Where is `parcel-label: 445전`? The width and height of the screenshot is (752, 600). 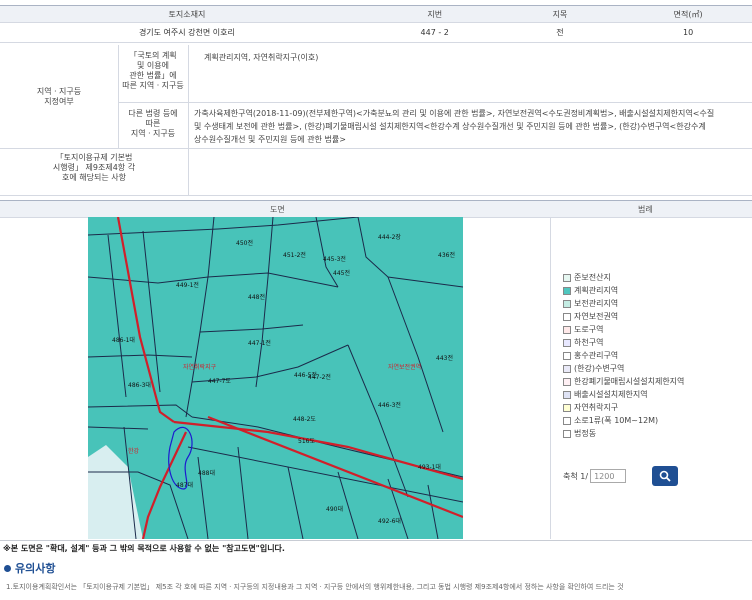
parcel-label: 445전 is located at coordinates (341, 273).